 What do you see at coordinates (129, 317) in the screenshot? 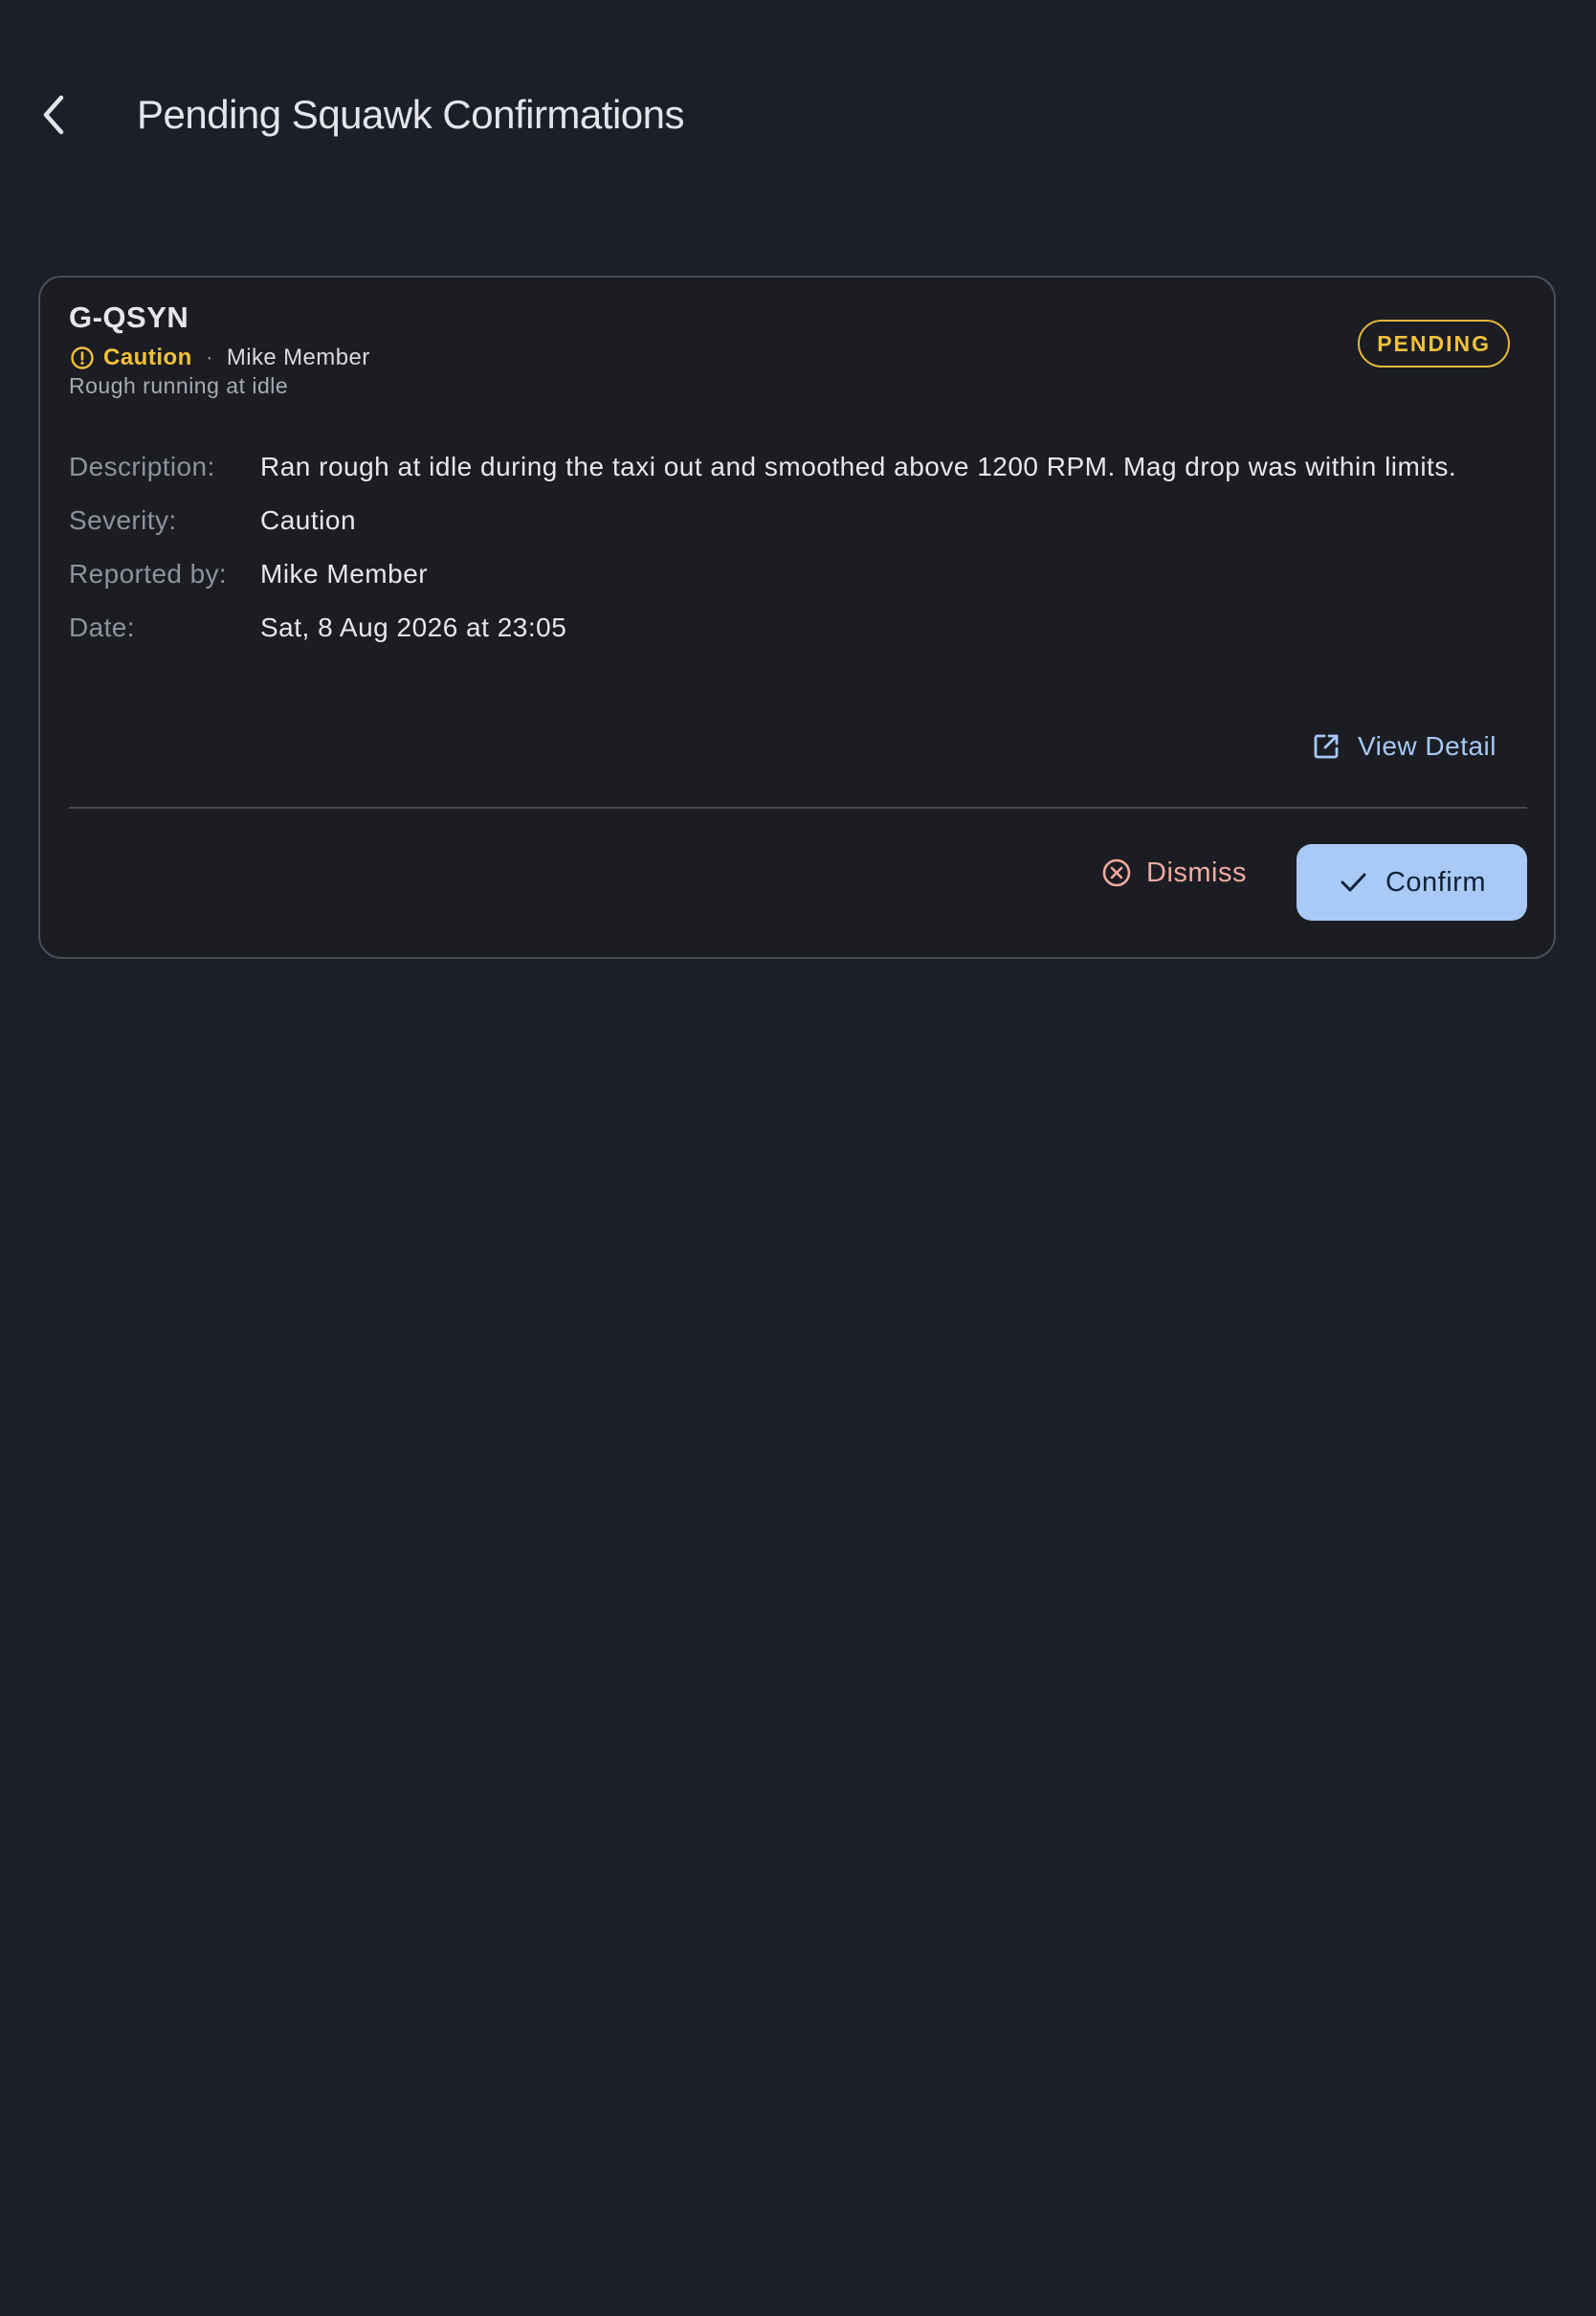
I see `aircraft-registration: G-QSYN` at bounding box center [129, 317].